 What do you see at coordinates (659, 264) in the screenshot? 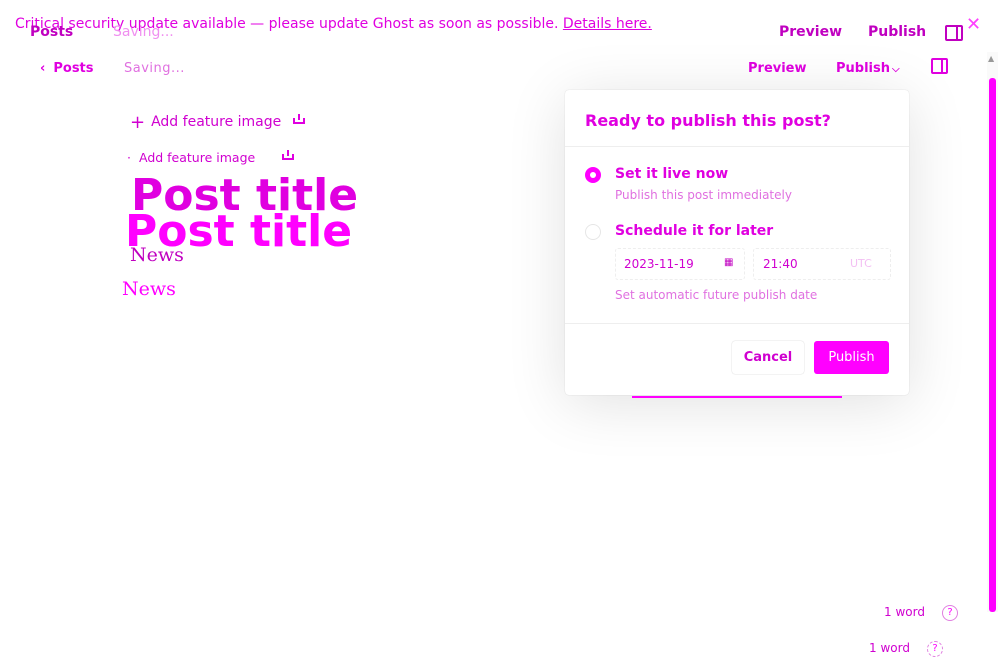
I see `schedule-date-value: 2023-11-19` at bounding box center [659, 264].